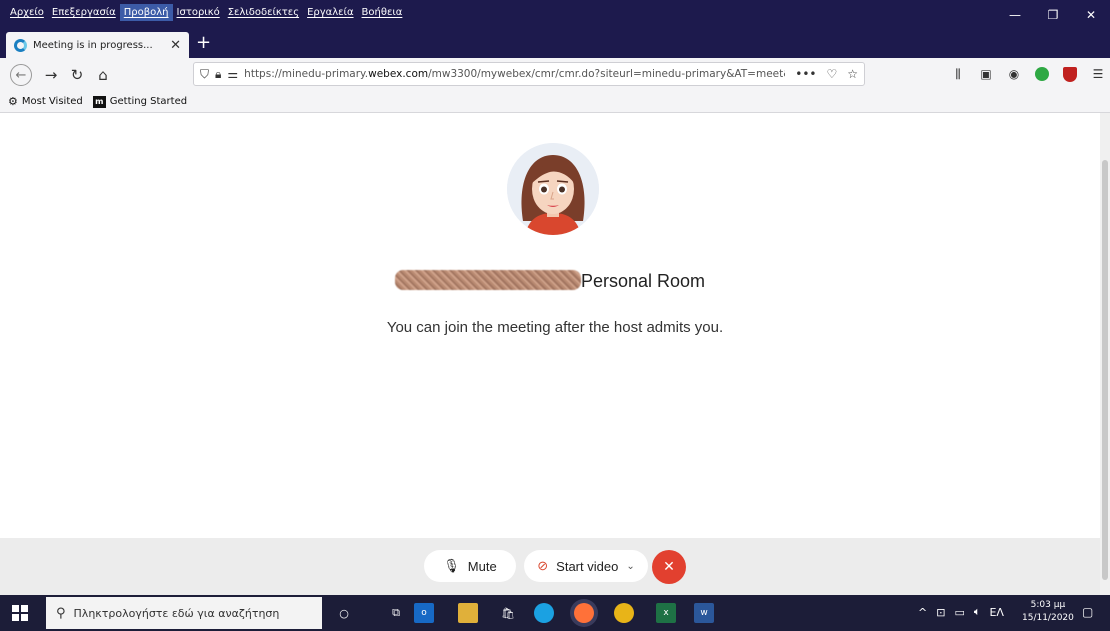 The image size is (1110, 631). I want to click on video-off-icon: ⊘, so click(543, 565).